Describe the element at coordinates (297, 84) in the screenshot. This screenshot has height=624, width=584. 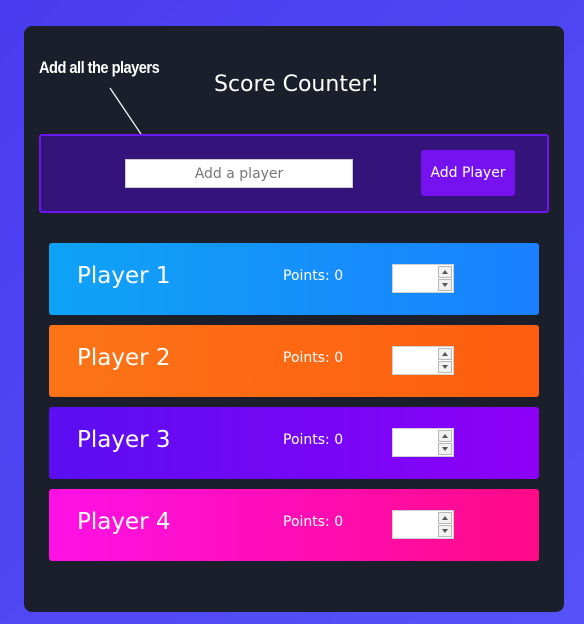
I see `page-title: Score Counter!` at that location.